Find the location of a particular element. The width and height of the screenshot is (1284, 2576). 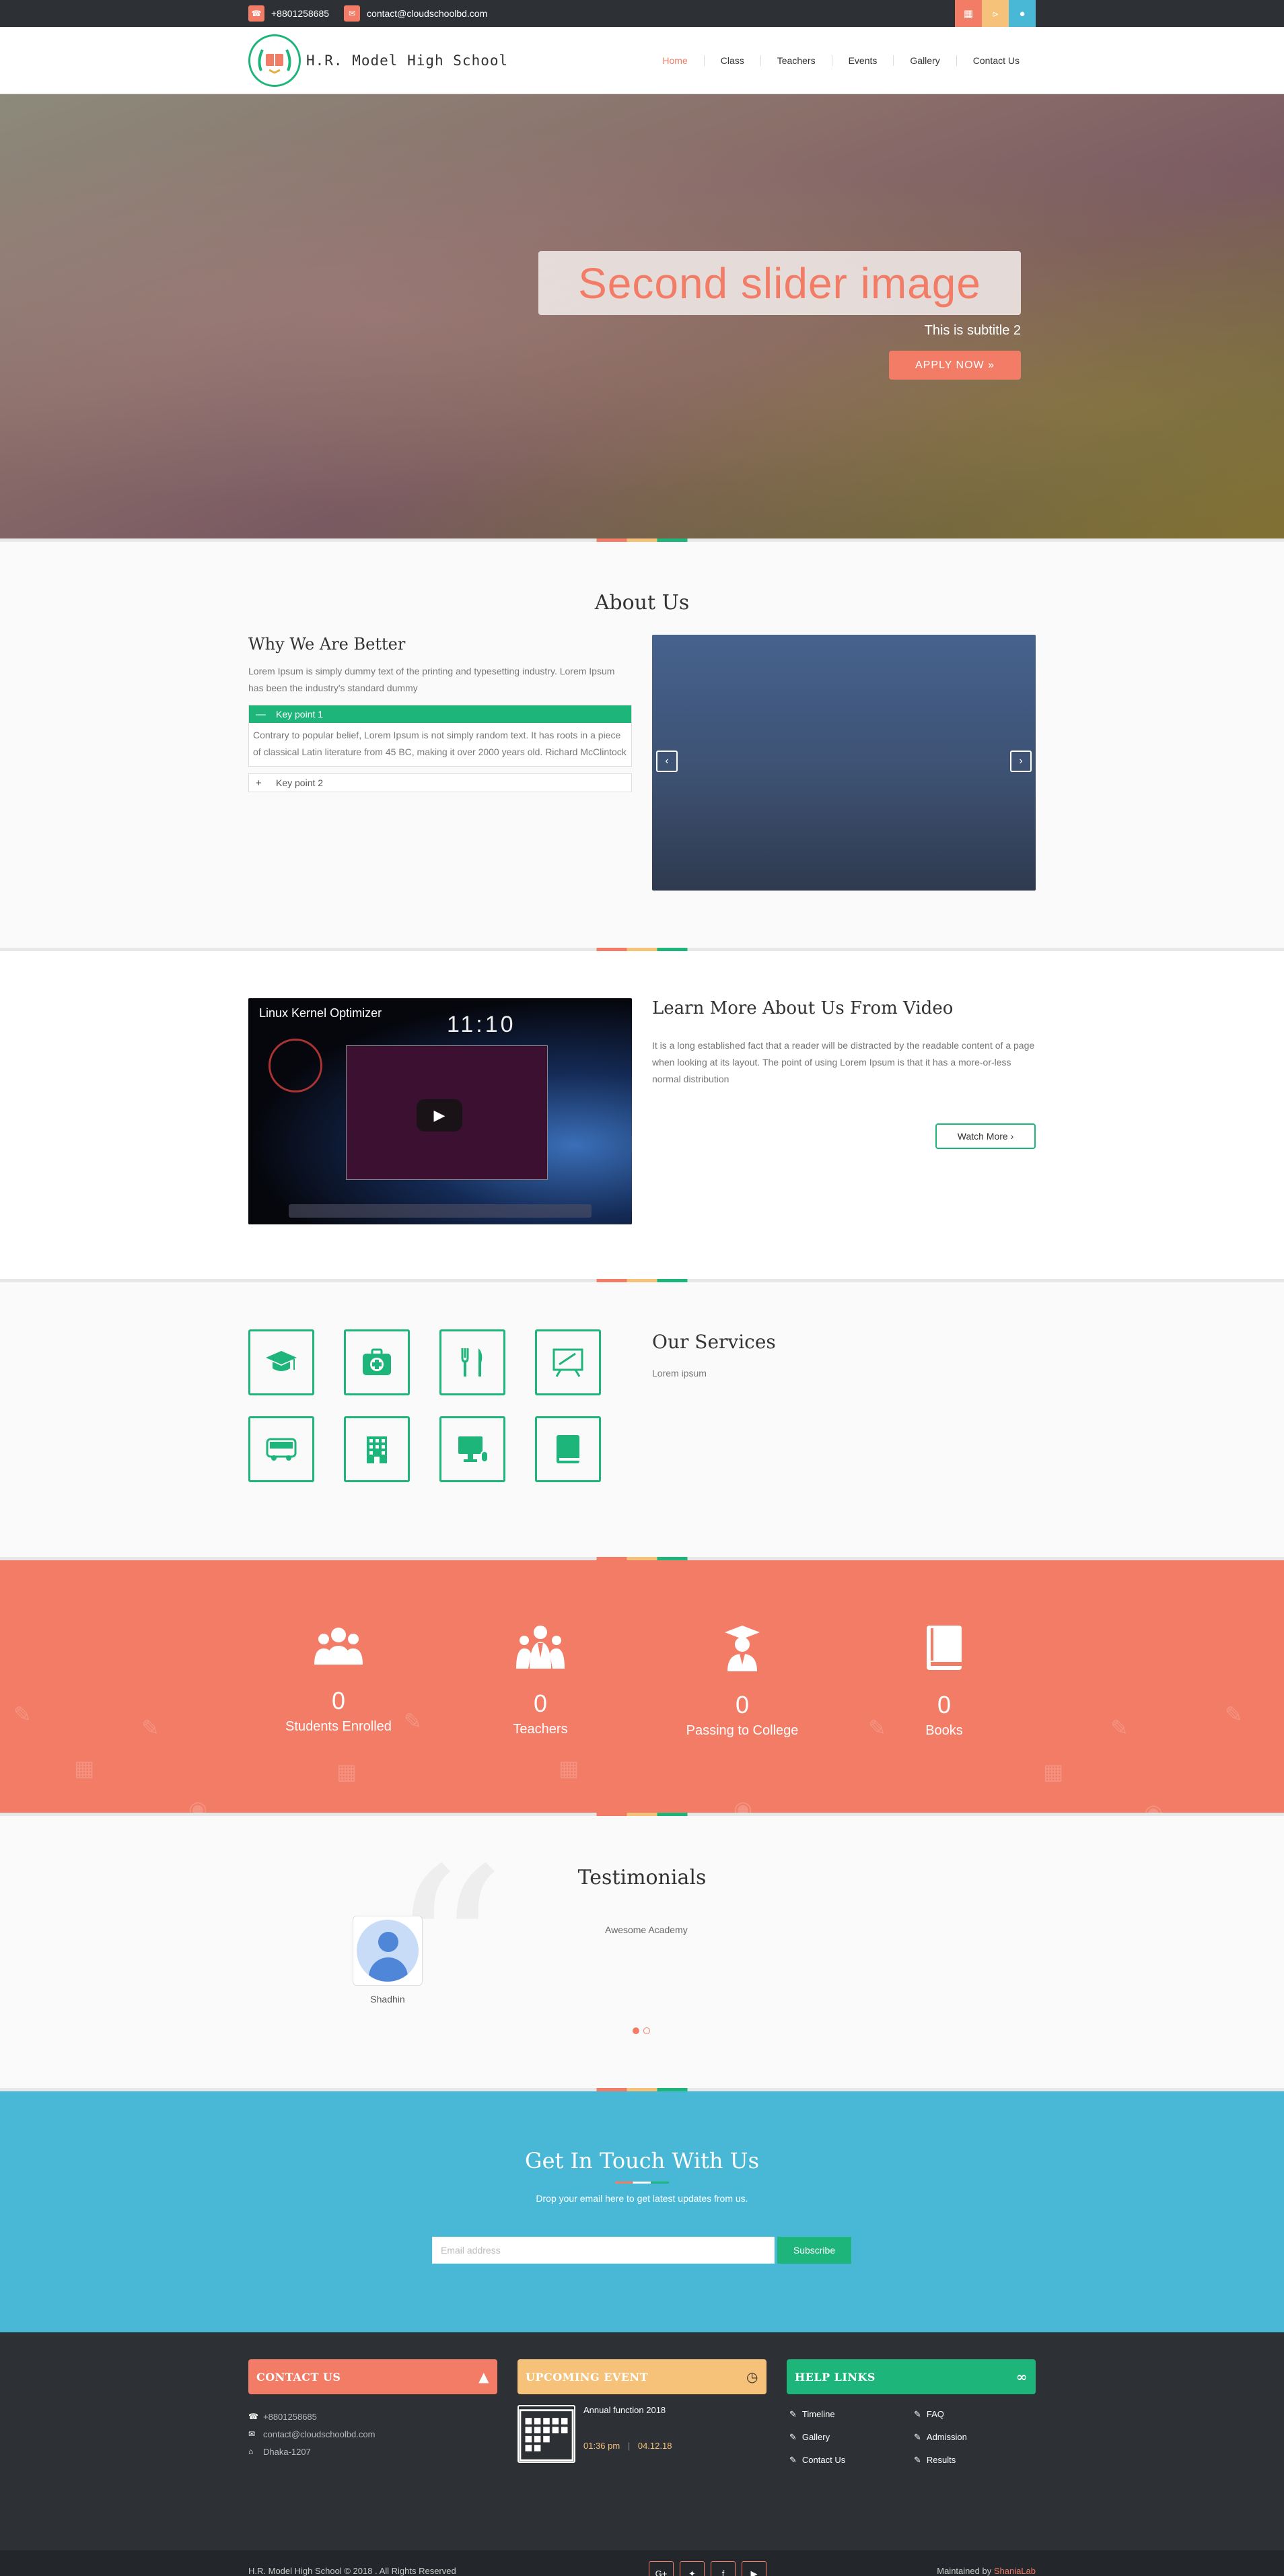

event-heading-label: UPCOMING EVENT is located at coordinates (587, 2376).